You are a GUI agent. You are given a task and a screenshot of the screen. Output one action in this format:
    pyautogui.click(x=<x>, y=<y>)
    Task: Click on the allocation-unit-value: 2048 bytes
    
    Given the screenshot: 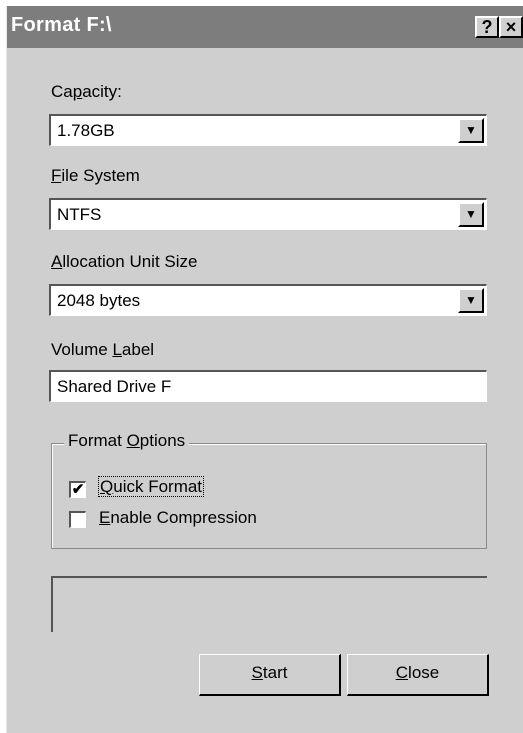 What is the action you would take?
    pyautogui.click(x=99, y=300)
    